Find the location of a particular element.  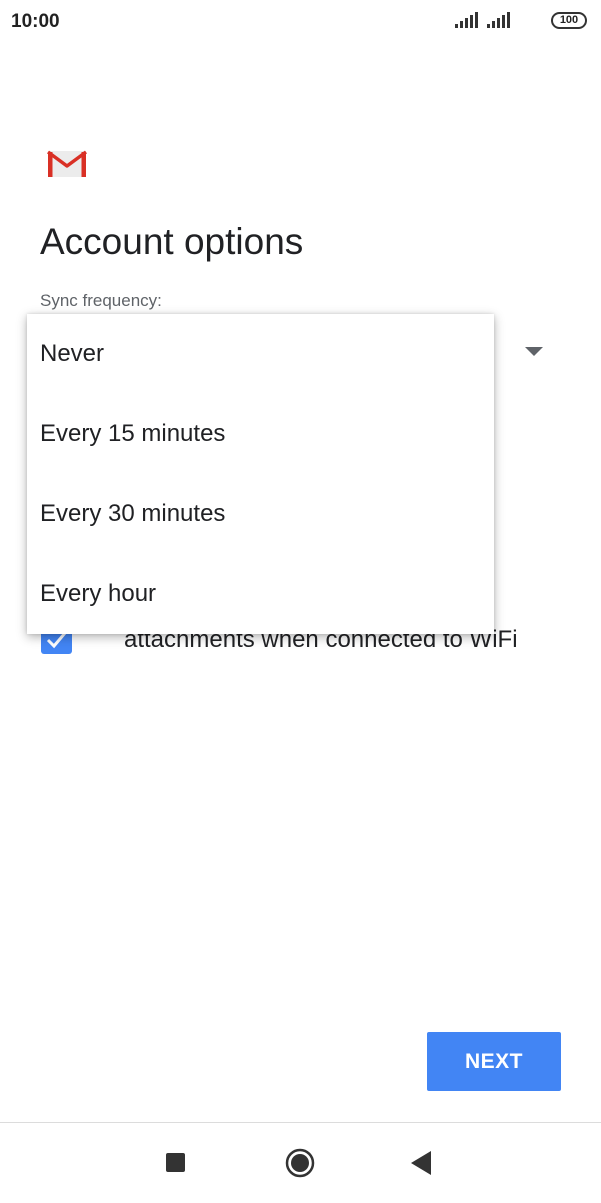

menu-item-every-15-minutes: Every 15 minutes is located at coordinates (260, 434).